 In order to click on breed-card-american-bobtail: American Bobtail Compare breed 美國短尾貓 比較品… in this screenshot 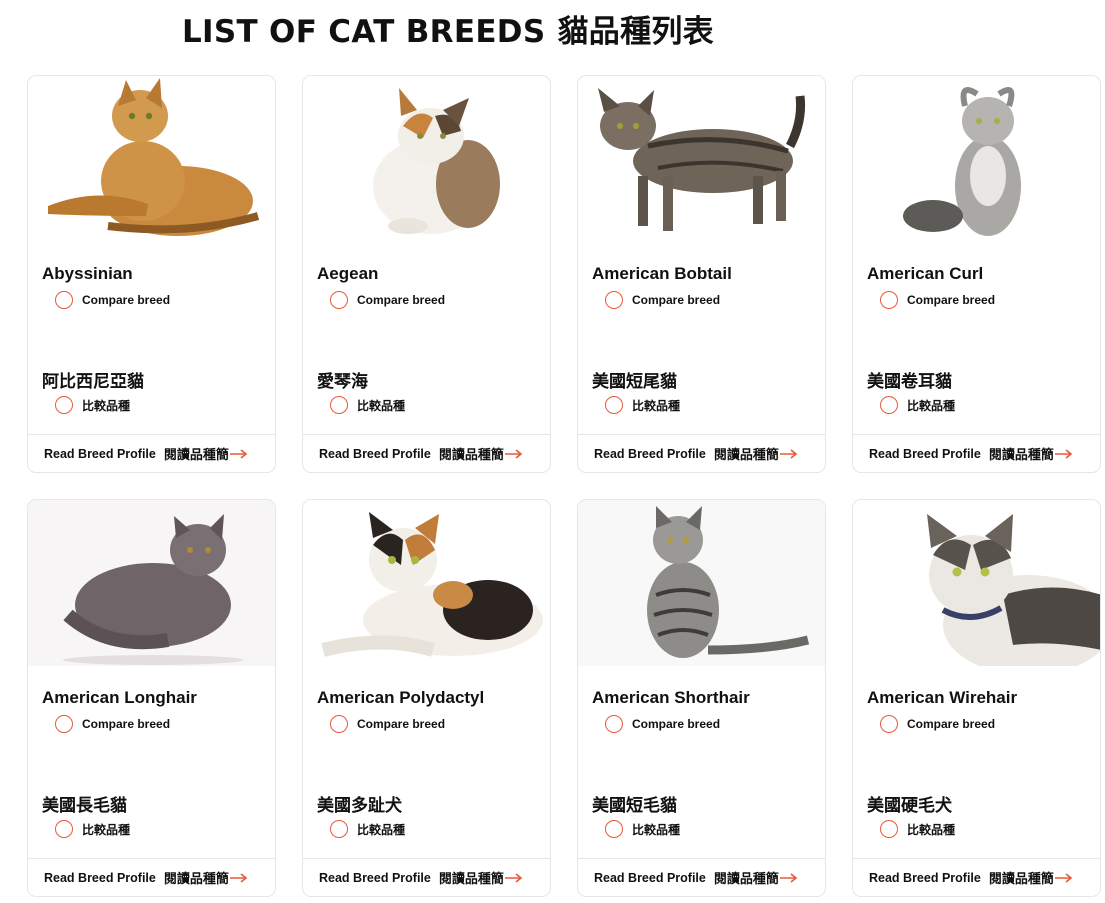, I will do `click(701, 274)`.